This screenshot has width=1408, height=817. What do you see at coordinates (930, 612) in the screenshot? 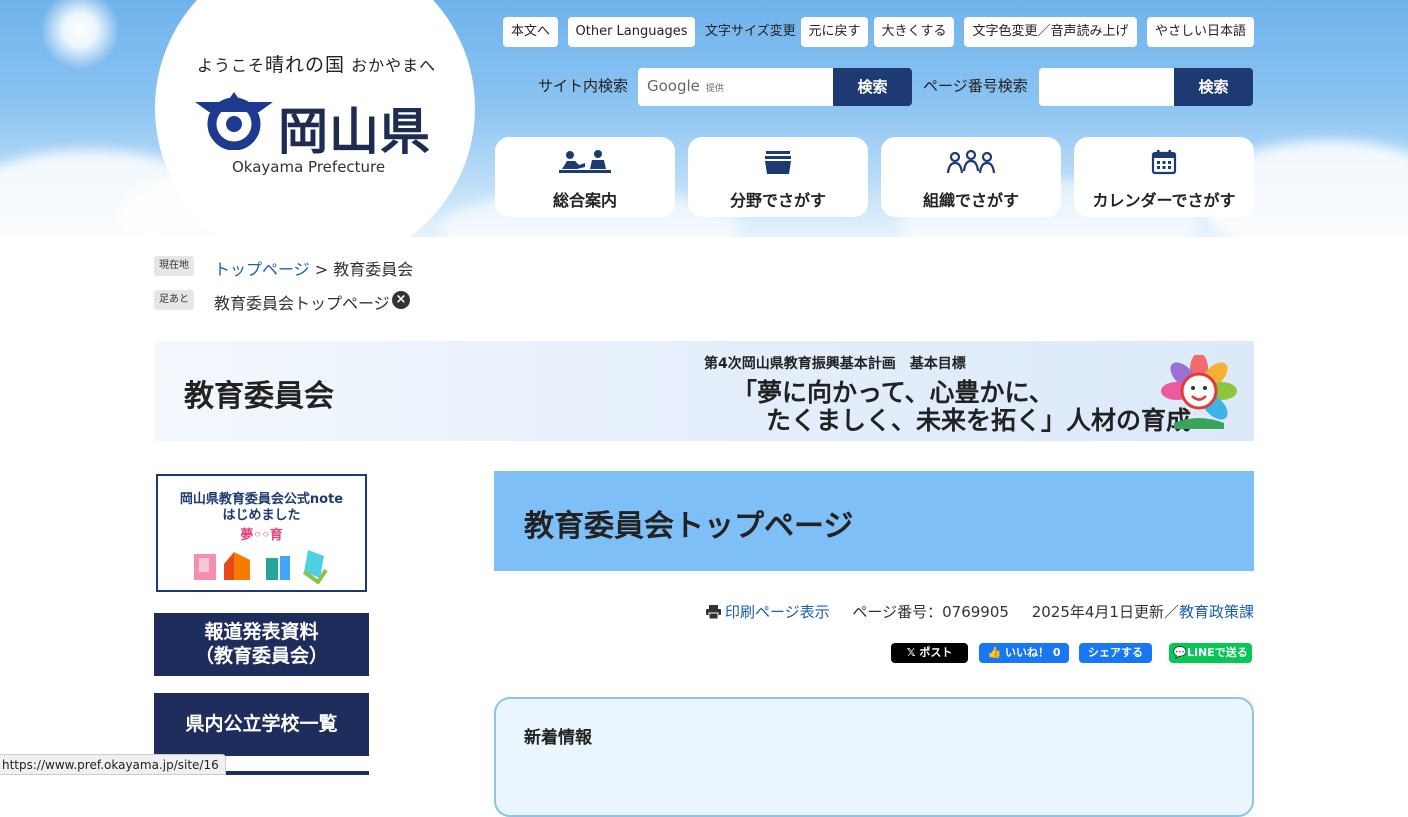
I see `page-number: ページ番号：0769905` at bounding box center [930, 612].